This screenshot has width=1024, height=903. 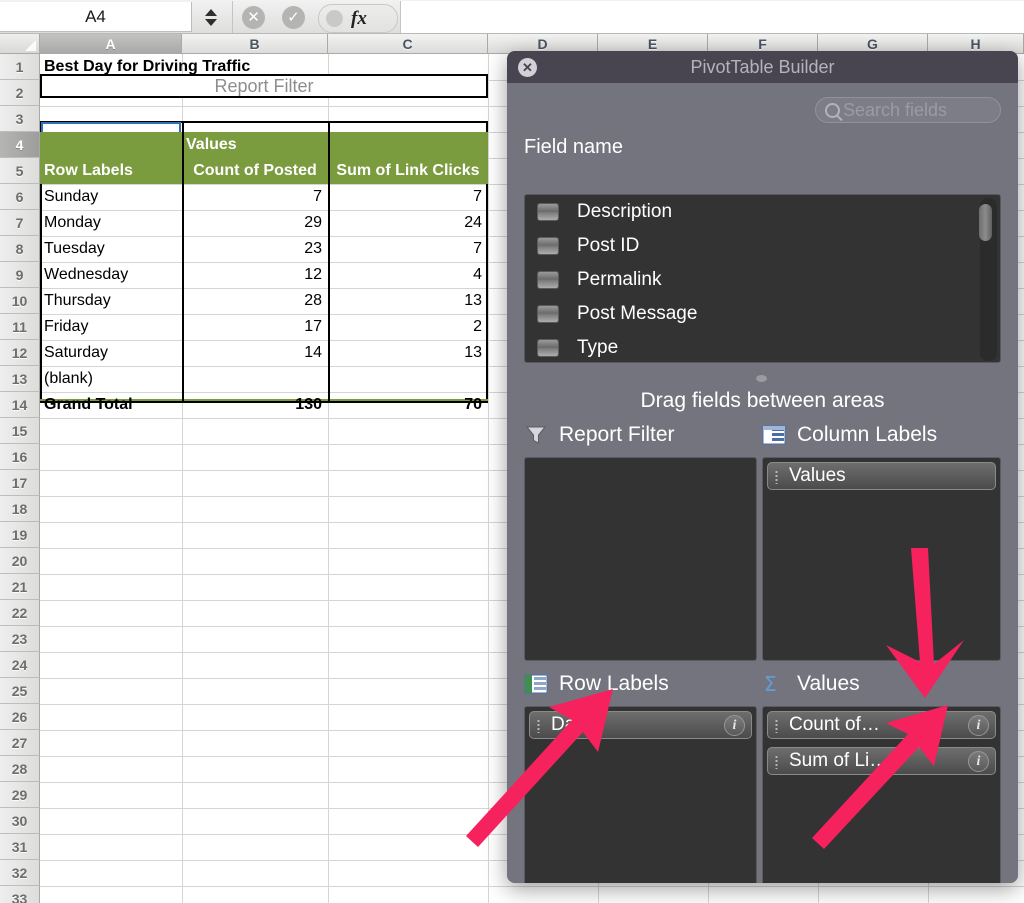 I want to click on cell-count-of-posted: 28, so click(x=255, y=301).